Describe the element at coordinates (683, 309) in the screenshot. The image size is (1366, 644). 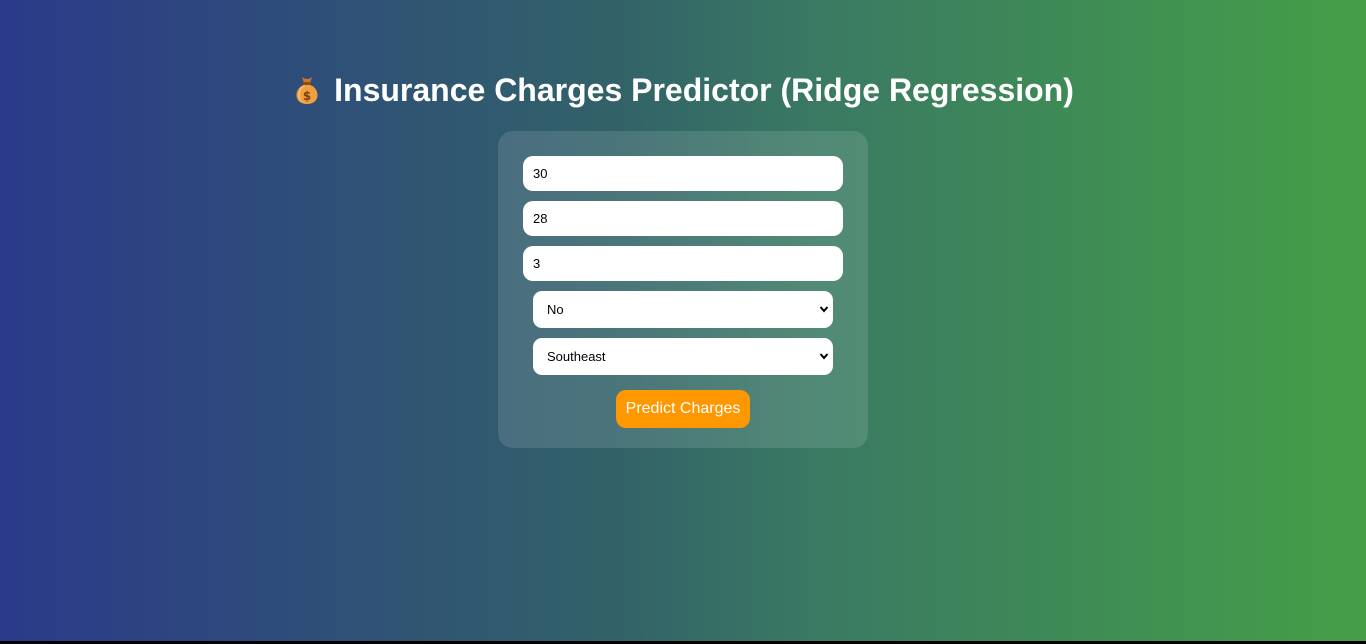
I see `smoker-select: No` at that location.